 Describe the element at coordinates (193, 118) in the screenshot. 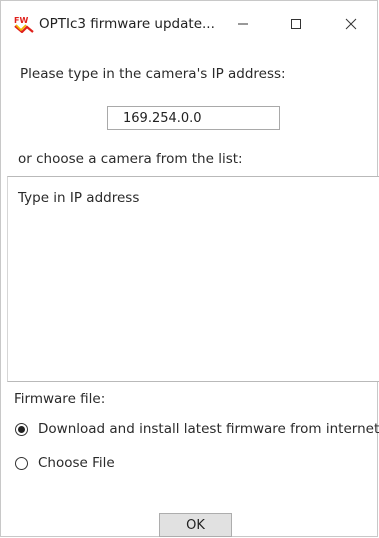

I see `ip-address-input` at that location.